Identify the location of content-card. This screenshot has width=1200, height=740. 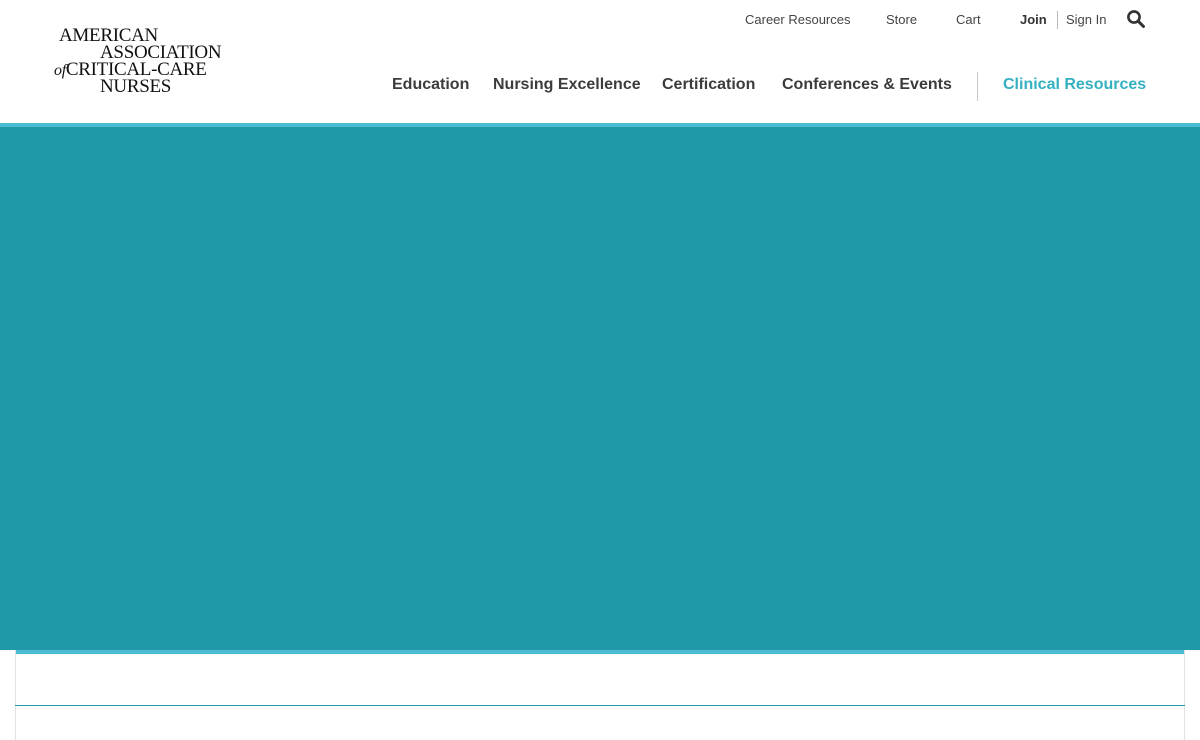
(600, 695).